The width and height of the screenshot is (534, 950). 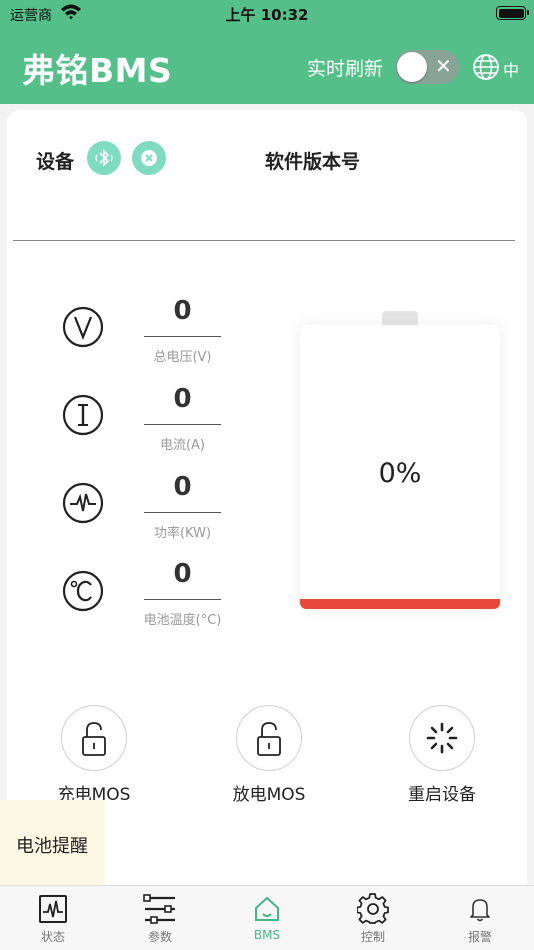 I want to click on tab-bms-label: BMS, so click(x=267, y=935).